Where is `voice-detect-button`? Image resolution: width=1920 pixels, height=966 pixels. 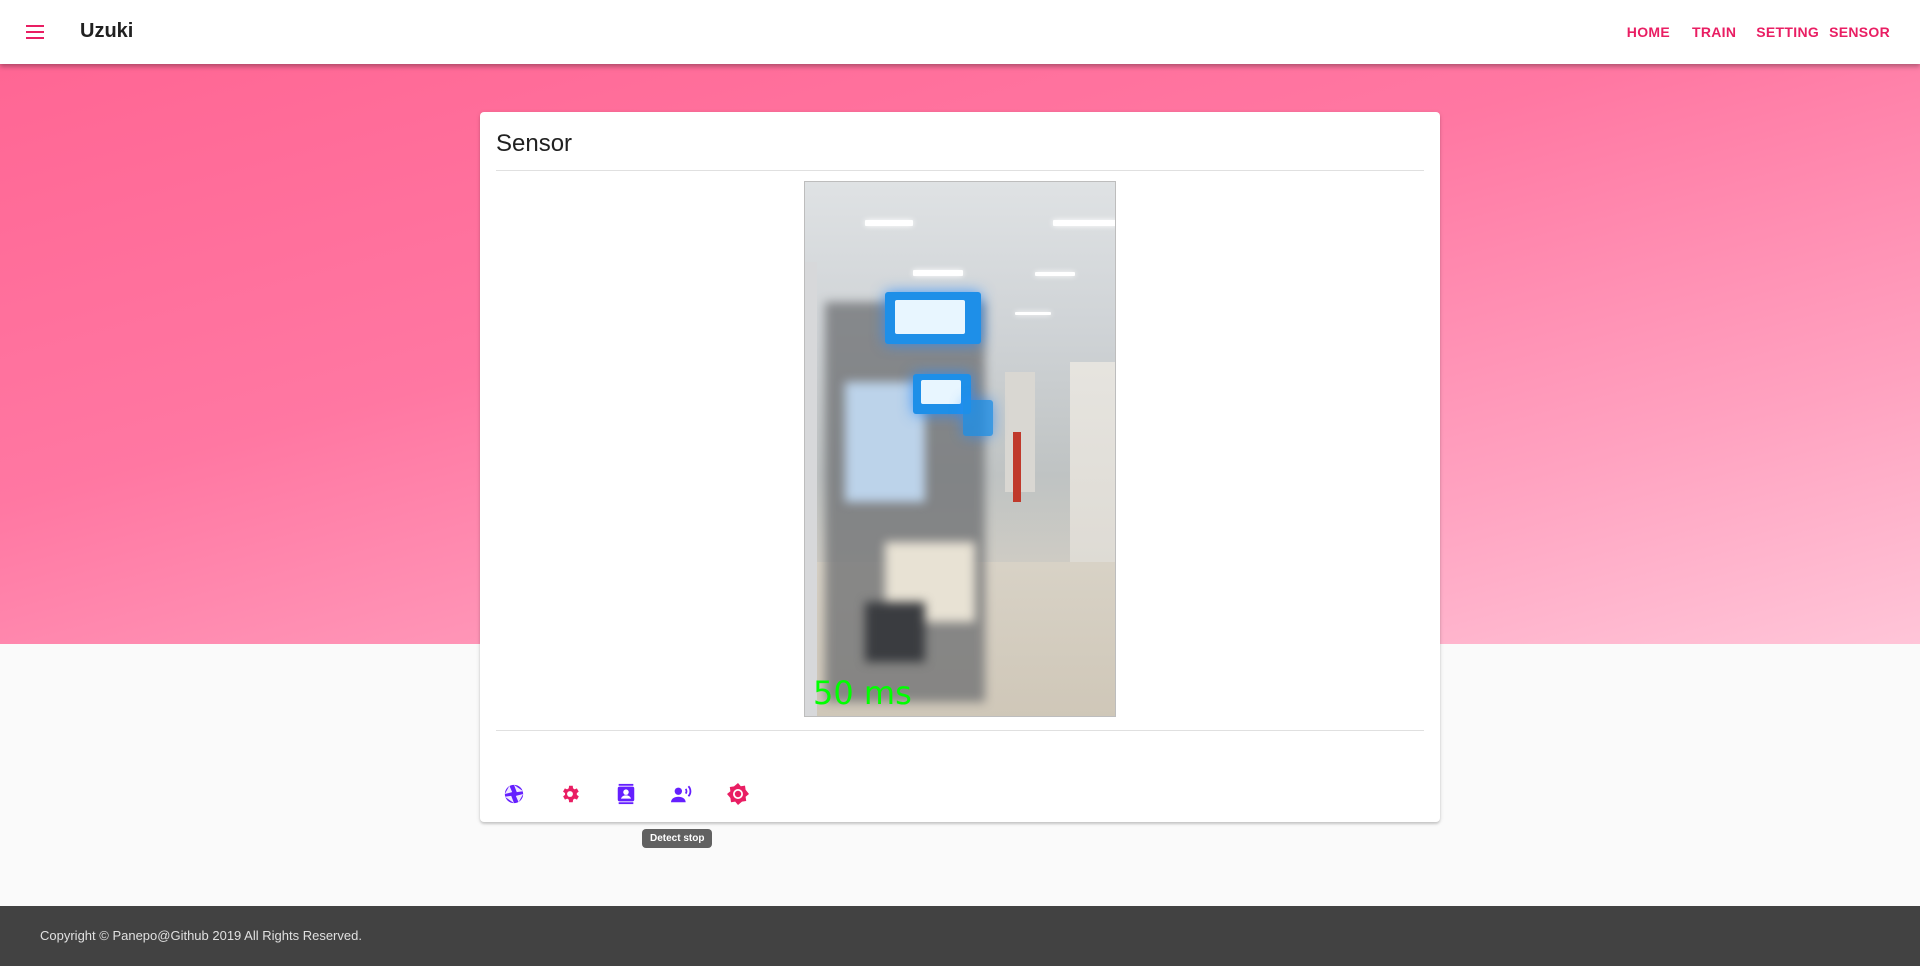
voice-detect-button is located at coordinates (682, 796).